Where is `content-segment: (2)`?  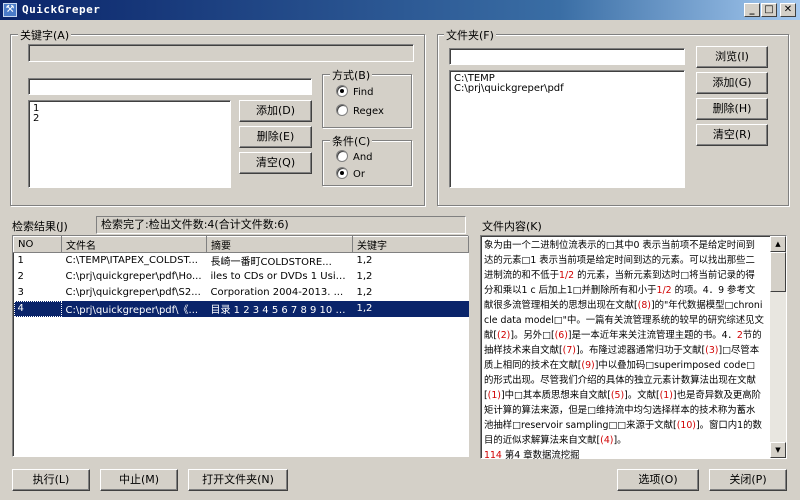 content-segment: (2) is located at coordinates (504, 335).